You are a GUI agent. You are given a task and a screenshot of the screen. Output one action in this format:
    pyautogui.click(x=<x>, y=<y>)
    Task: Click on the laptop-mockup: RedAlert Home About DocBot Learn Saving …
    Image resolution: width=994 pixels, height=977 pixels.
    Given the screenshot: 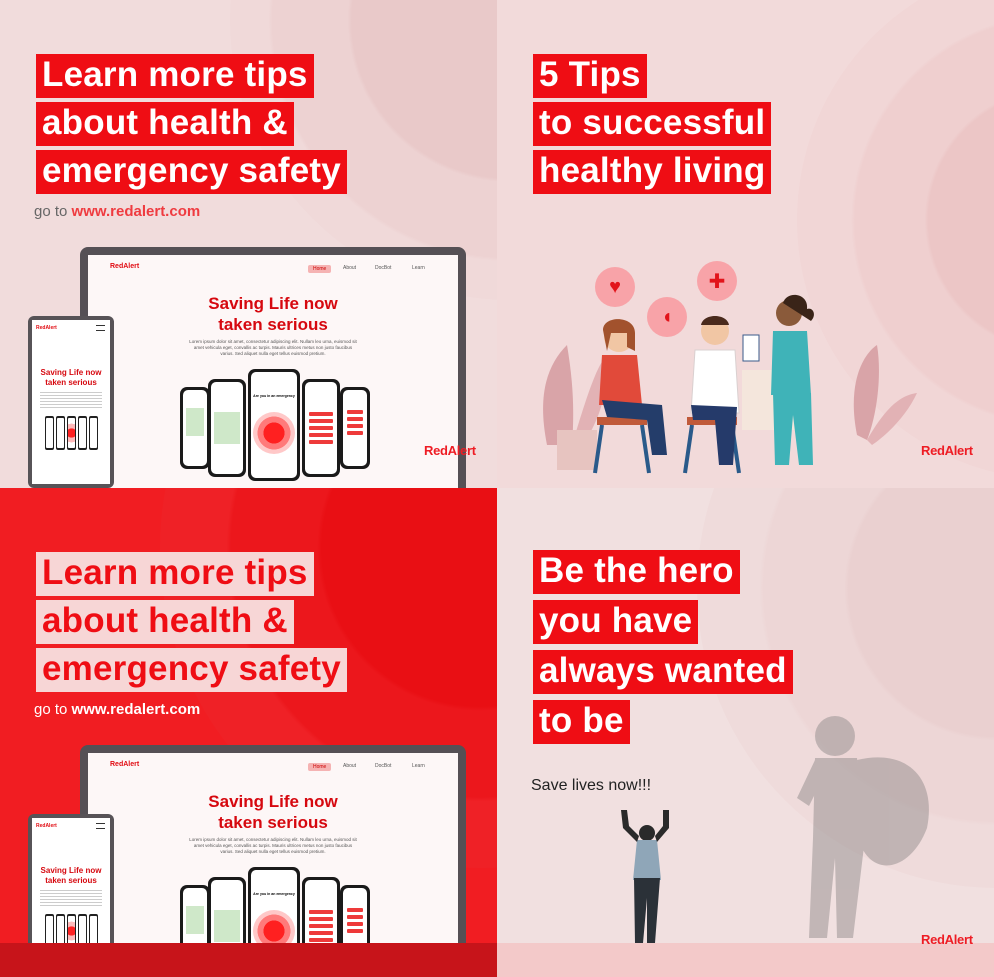 What is the action you would take?
    pyautogui.click(x=273, y=367)
    